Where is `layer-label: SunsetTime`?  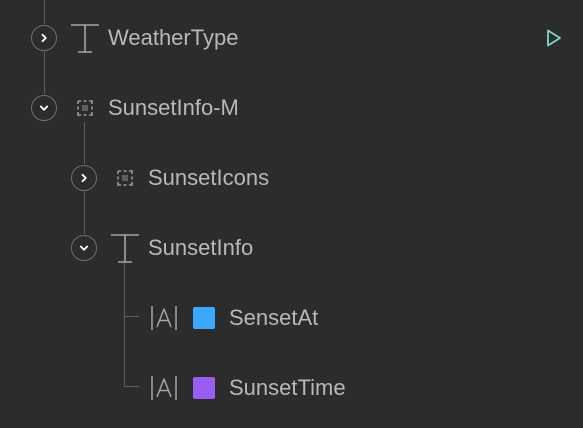
layer-label: SunsetTime is located at coordinates (287, 387).